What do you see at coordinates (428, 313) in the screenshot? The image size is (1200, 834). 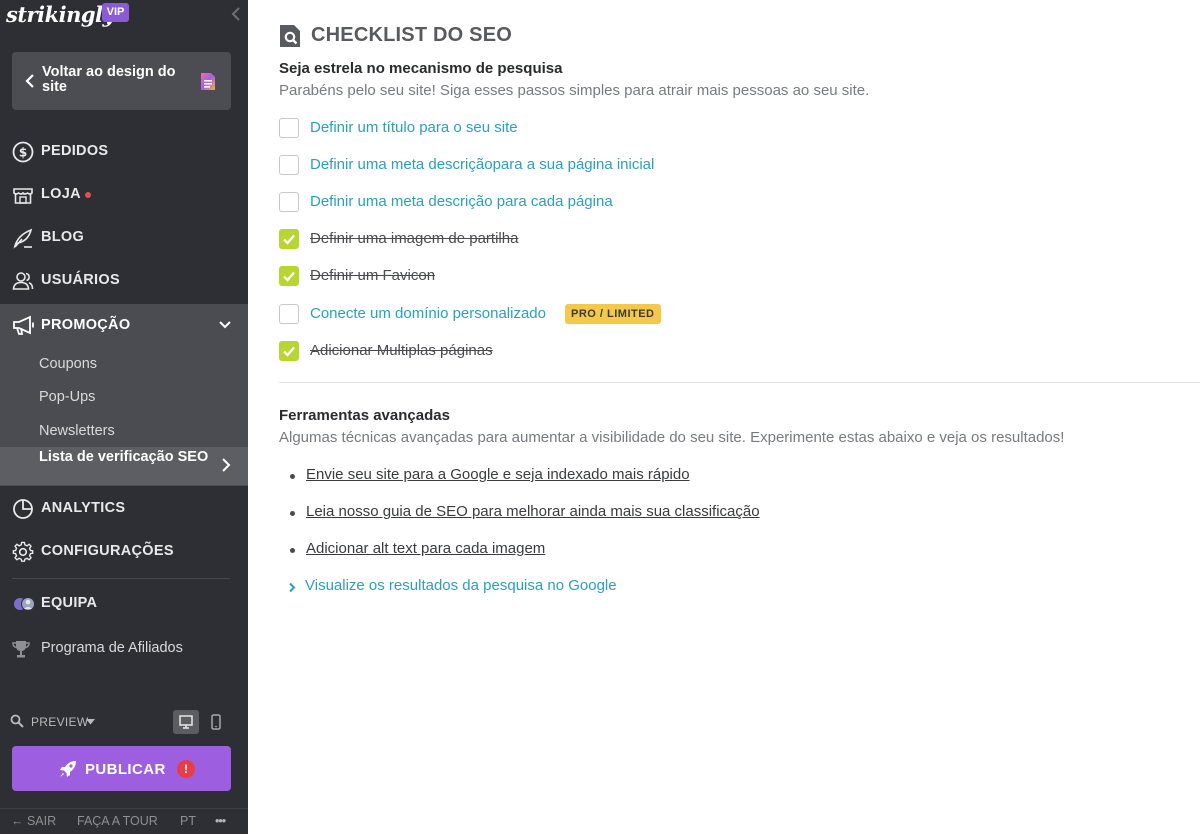 I see `checklist-item-label: Conecte um domínio personalizado` at bounding box center [428, 313].